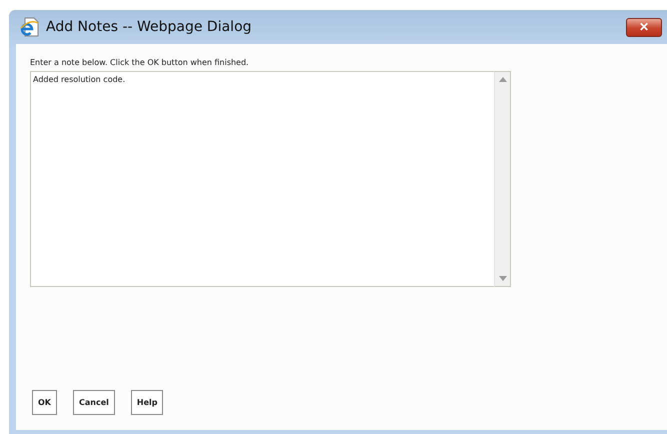 The image size is (667, 434). Describe the element at coordinates (140, 62) in the screenshot. I see `instruction-text: Enter a note below. Click the OK button when finished.` at that location.